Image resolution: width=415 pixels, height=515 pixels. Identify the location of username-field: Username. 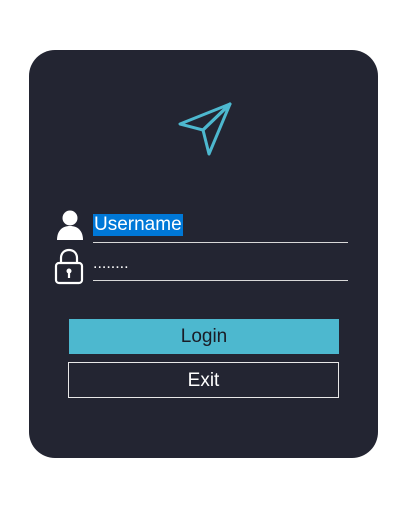
(220, 228).